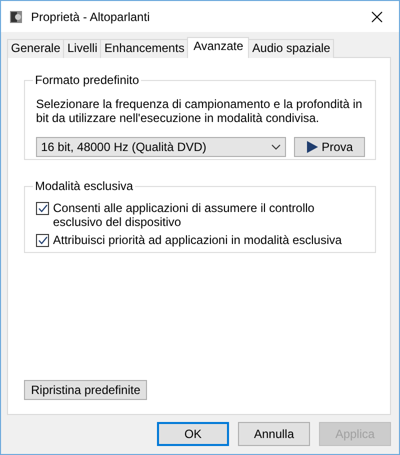 This screenshot has width=400, height=455. What do you see at coordinates (329, 147) in the screenshot?
I see `test-button: Prova` at bounding box center [329, 147].